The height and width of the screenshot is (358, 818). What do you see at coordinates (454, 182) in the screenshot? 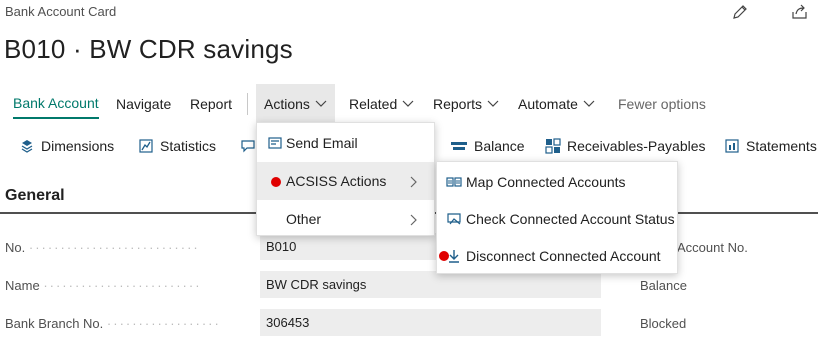
I see `map-icon` at bounding box center [454, 182].